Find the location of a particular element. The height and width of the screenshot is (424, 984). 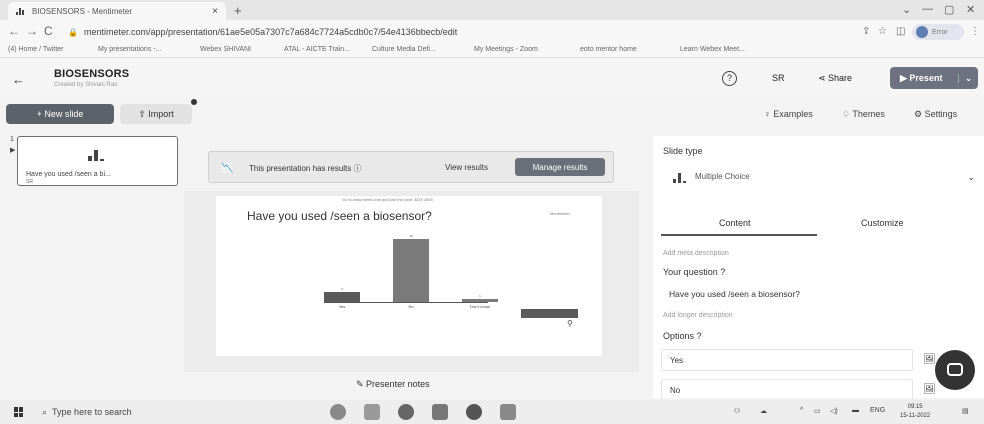

slide-thumbnail: Have you used /seen a bi... SR is located at coordinates (97, 161).